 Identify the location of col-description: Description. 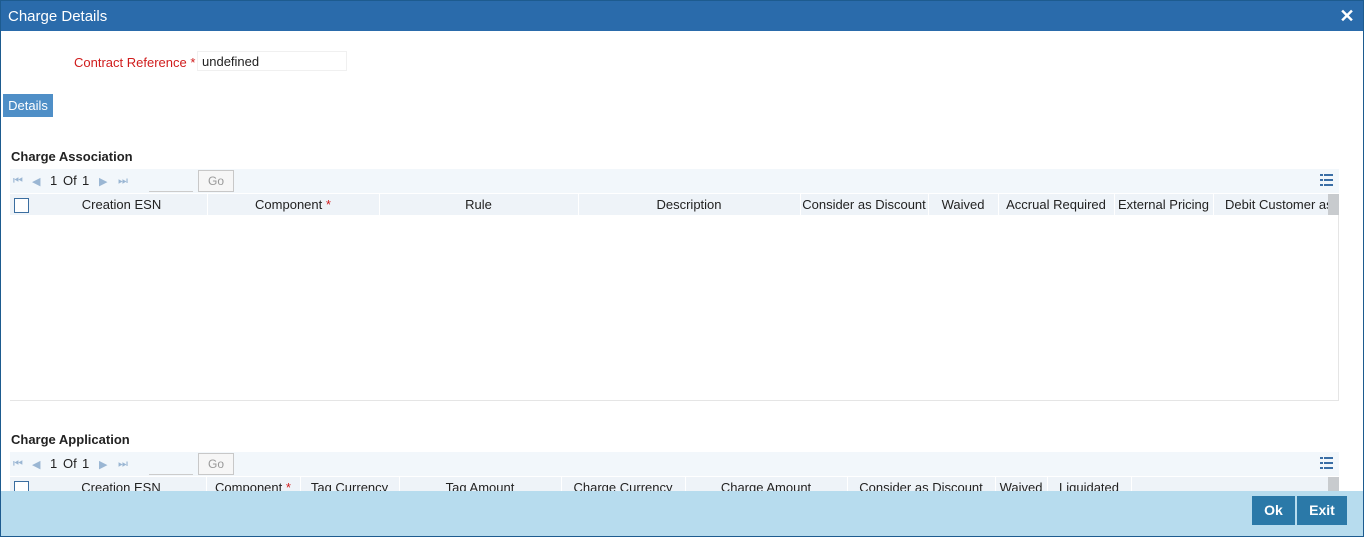
(689, 204).